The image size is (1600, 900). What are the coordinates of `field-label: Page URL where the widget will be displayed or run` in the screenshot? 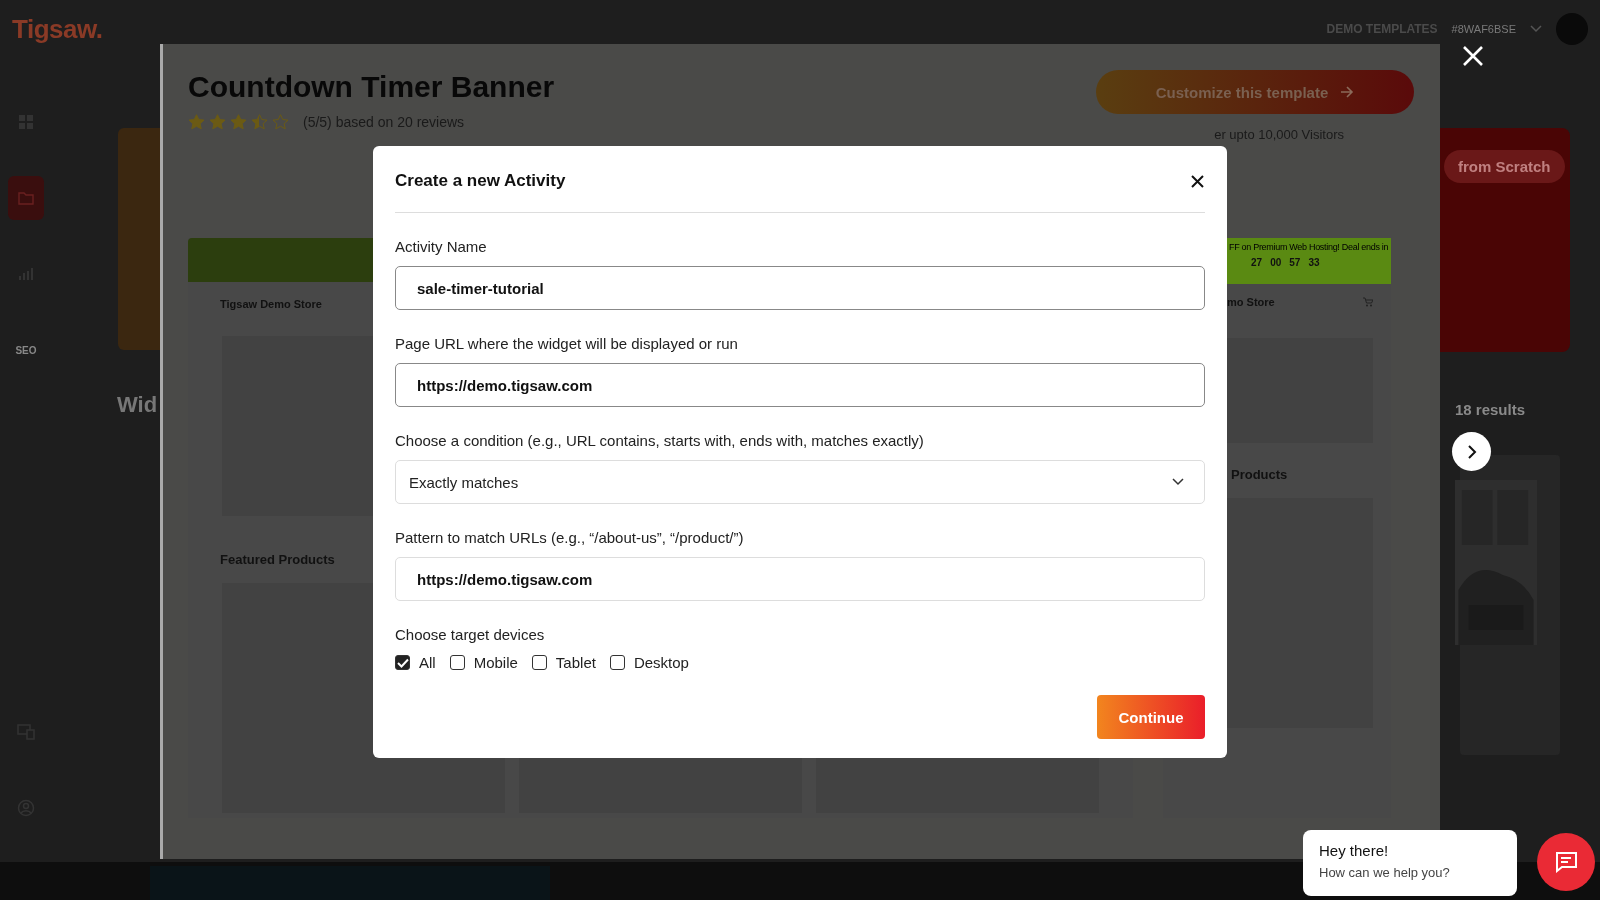 It's located at (567, 343).